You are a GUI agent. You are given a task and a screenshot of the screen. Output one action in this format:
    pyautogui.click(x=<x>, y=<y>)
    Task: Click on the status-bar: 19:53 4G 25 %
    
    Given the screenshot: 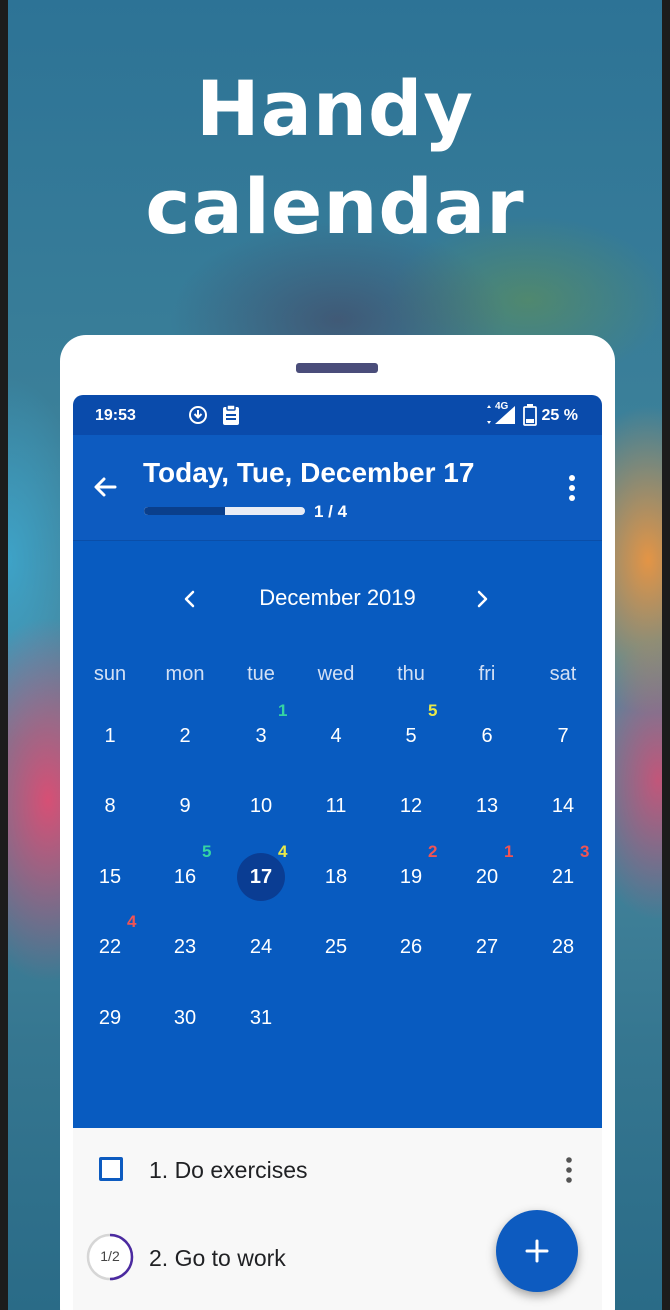 What is the action you would take?
    pyautogui.click(x=337, y=415)
    